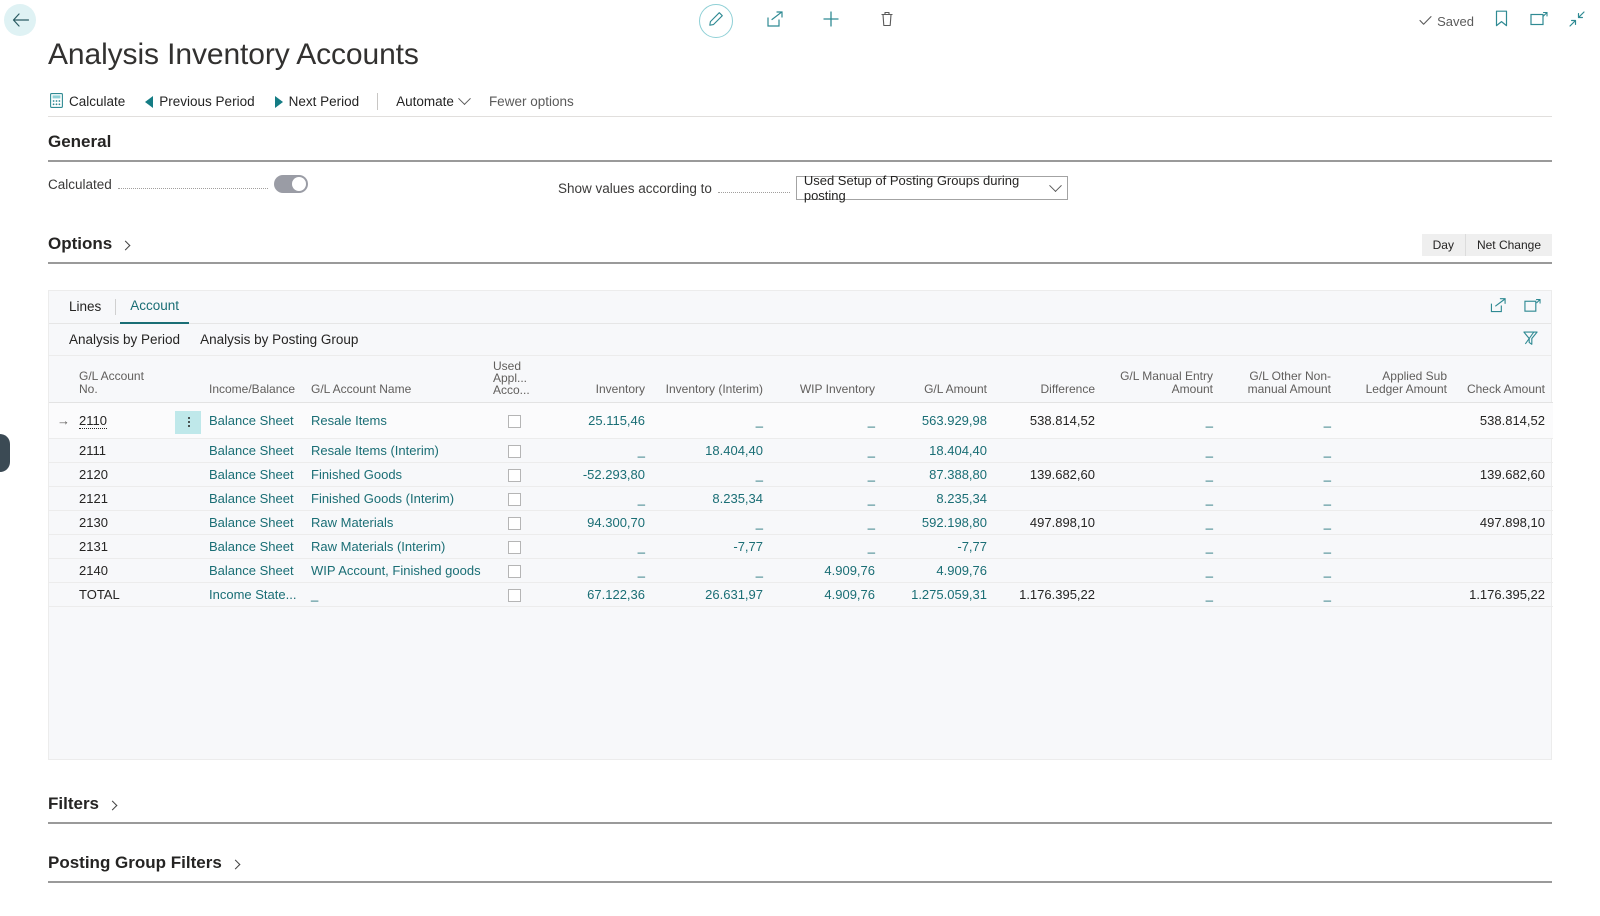 The width and height of the screenshot is (1600, 916). What do you see at coordinates (199, 101) in the screenshot?
I see `previous-period-button: Previous Period` at bounding box center [199, 101].